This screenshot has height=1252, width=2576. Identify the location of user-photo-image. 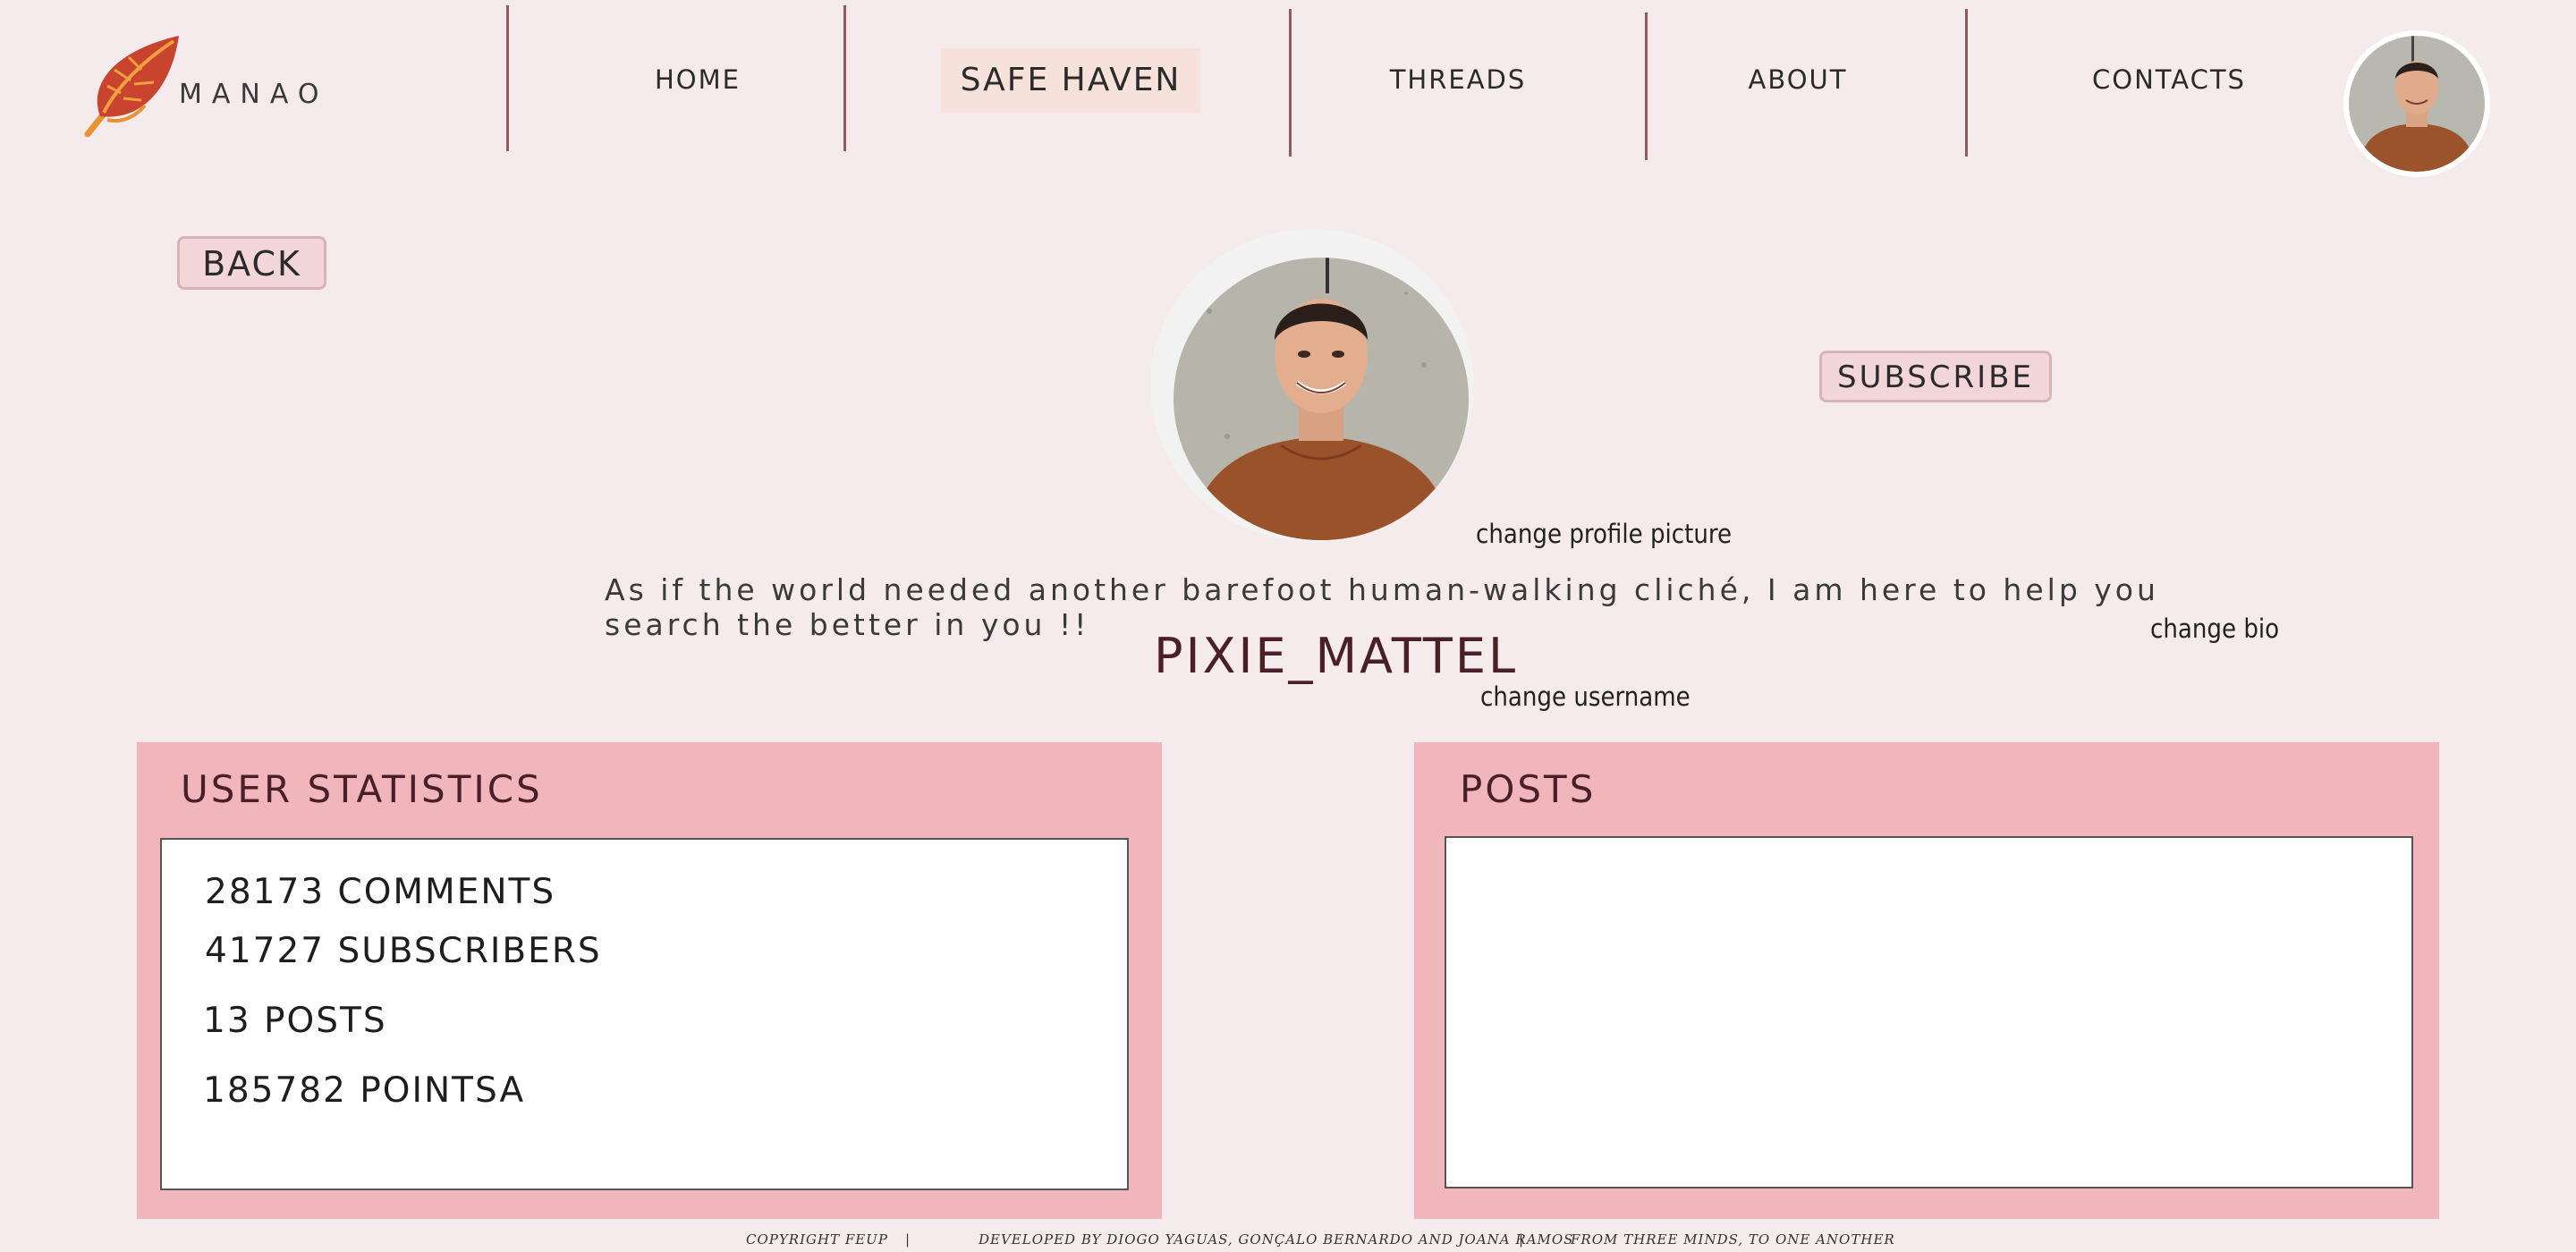
(1321, 399).